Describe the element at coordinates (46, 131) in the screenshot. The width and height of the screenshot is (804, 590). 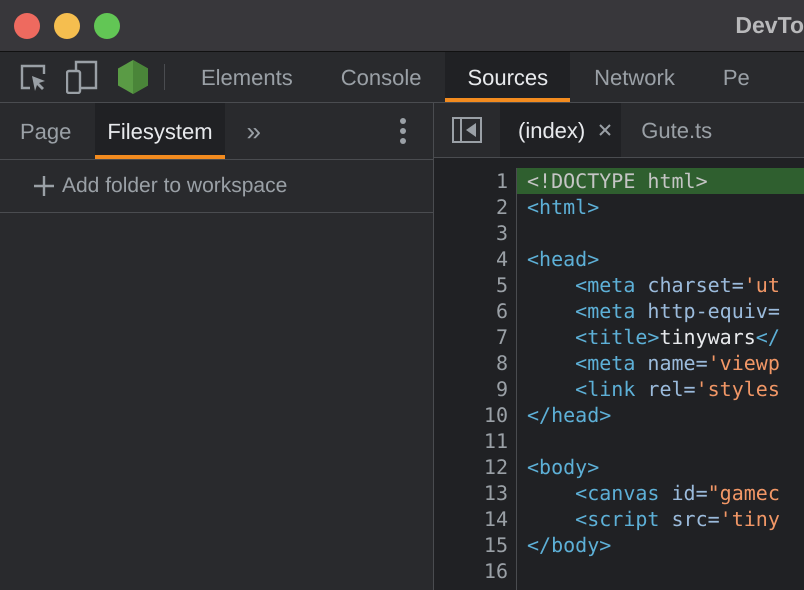
I see `navigator-tab: Page` at that location.